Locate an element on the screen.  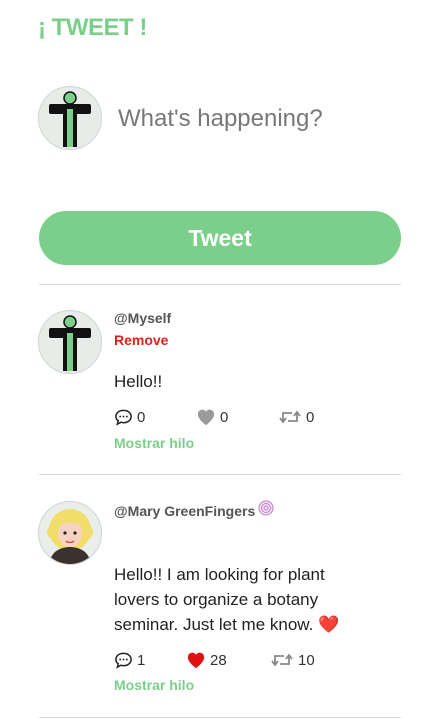
reply-button: 1 is located at coordinates (129, 660).